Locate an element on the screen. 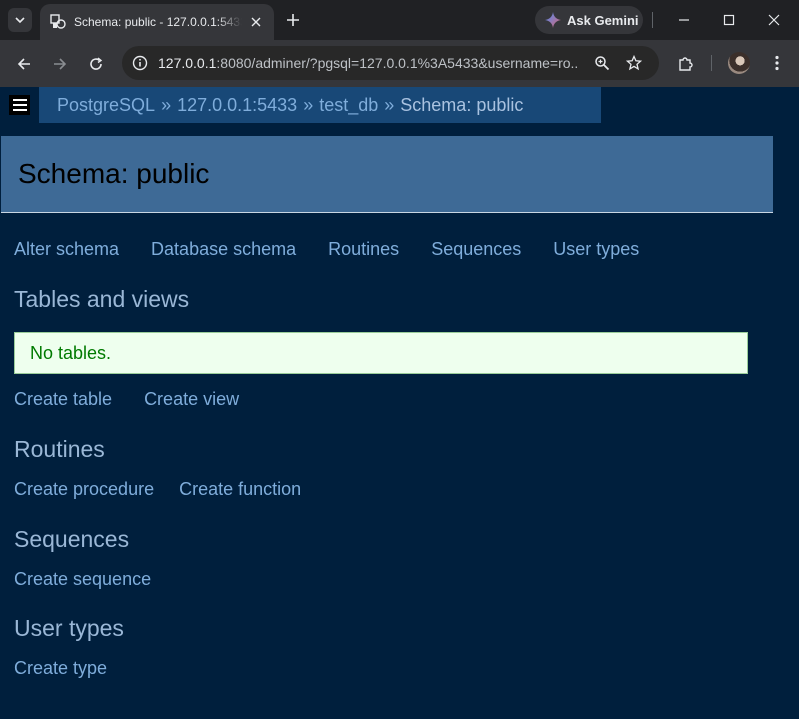 The height and width of the screenshot is (719, 799). tab-close-button is located at coordinates (256, 22).